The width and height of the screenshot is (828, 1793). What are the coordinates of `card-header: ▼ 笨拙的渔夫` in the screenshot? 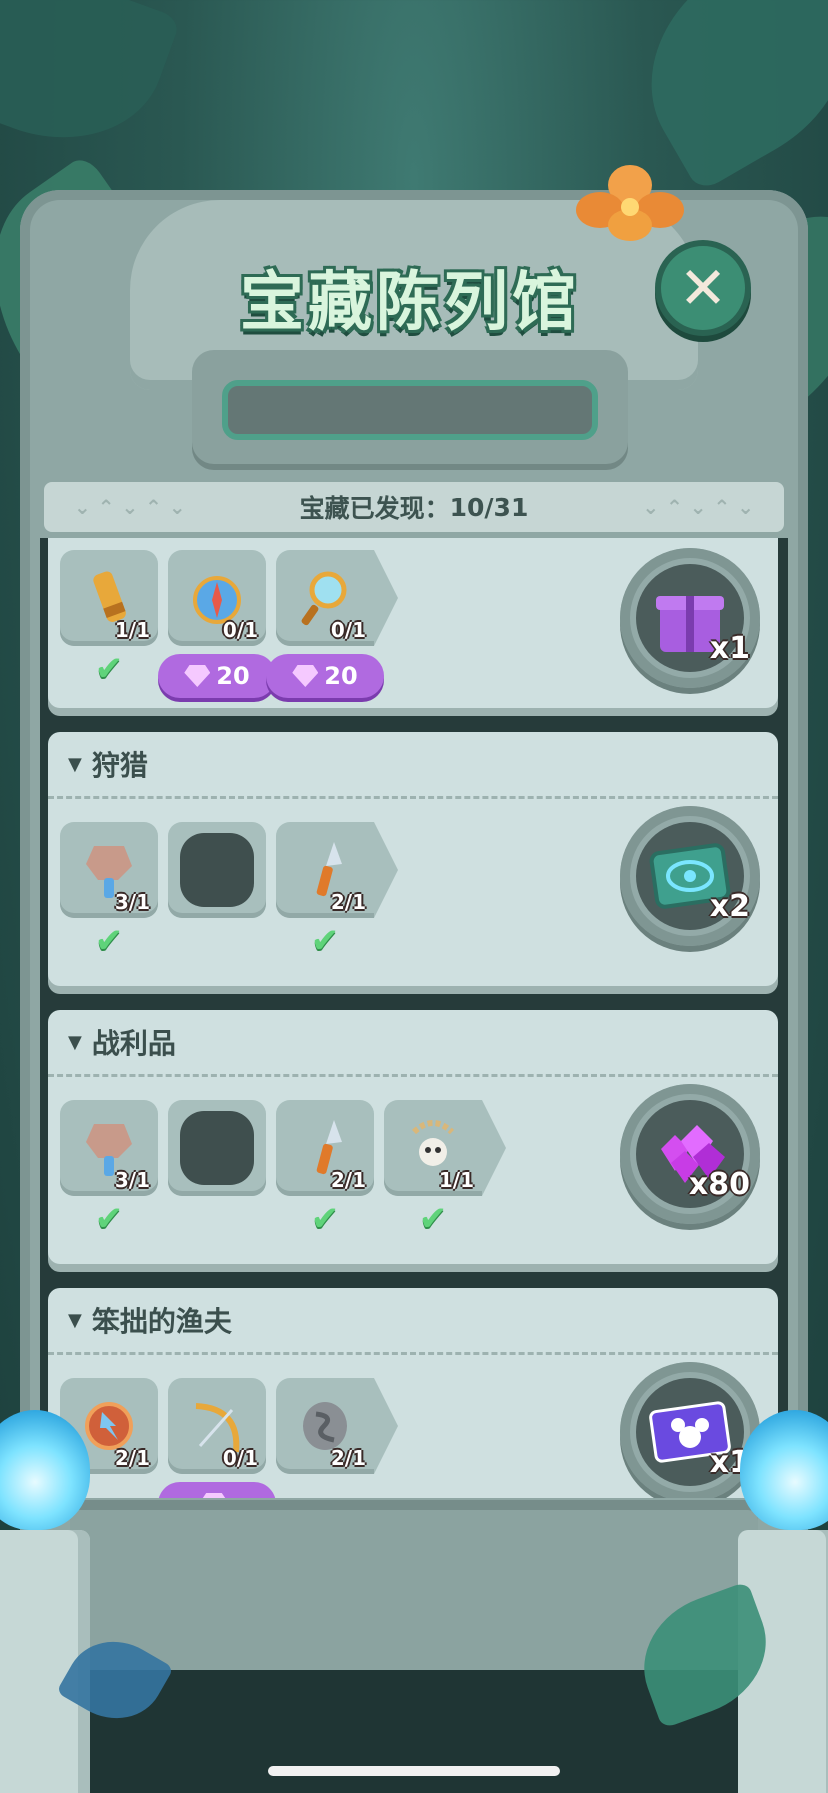 It's located at (413, 1321).